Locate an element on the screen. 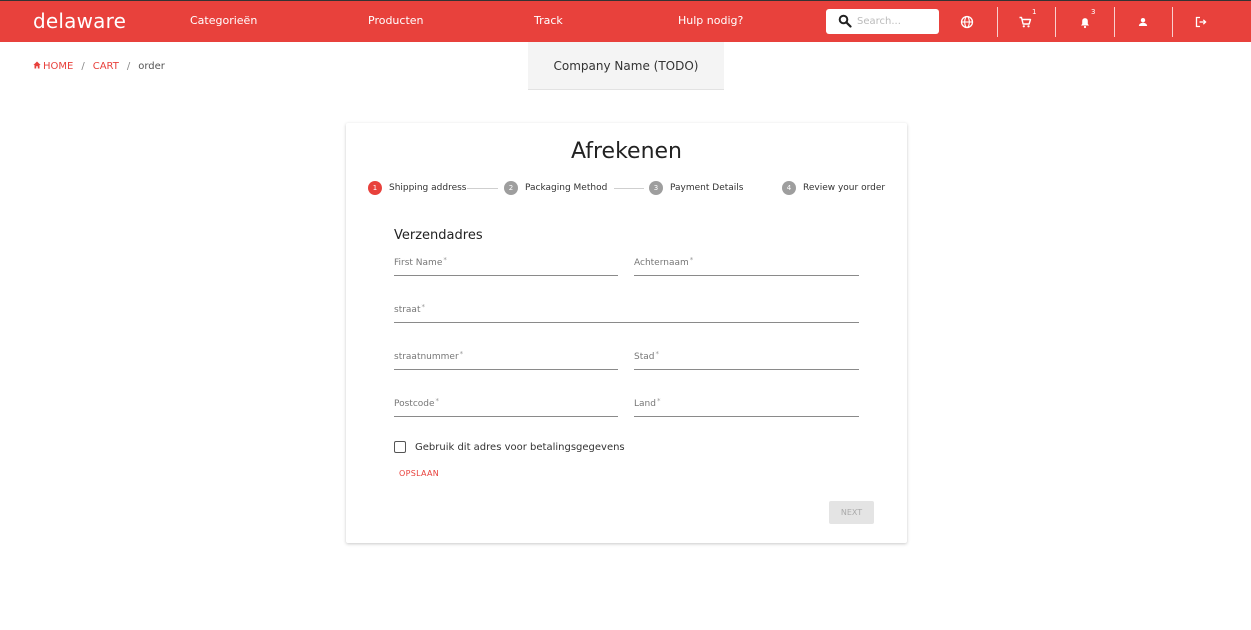  first-name-field: First Name* is located at coordinates (506, 265).